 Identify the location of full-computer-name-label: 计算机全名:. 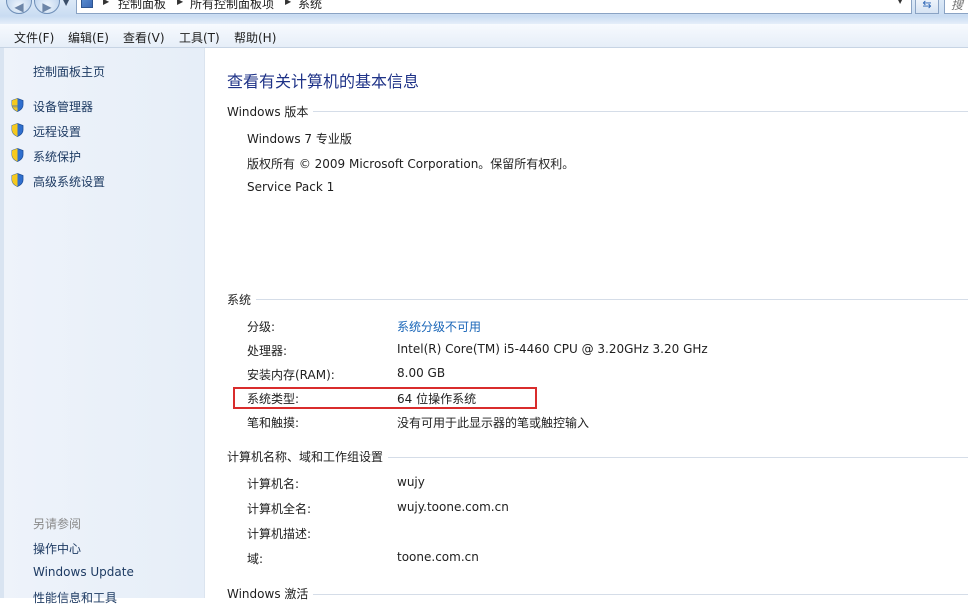
(279, 509).